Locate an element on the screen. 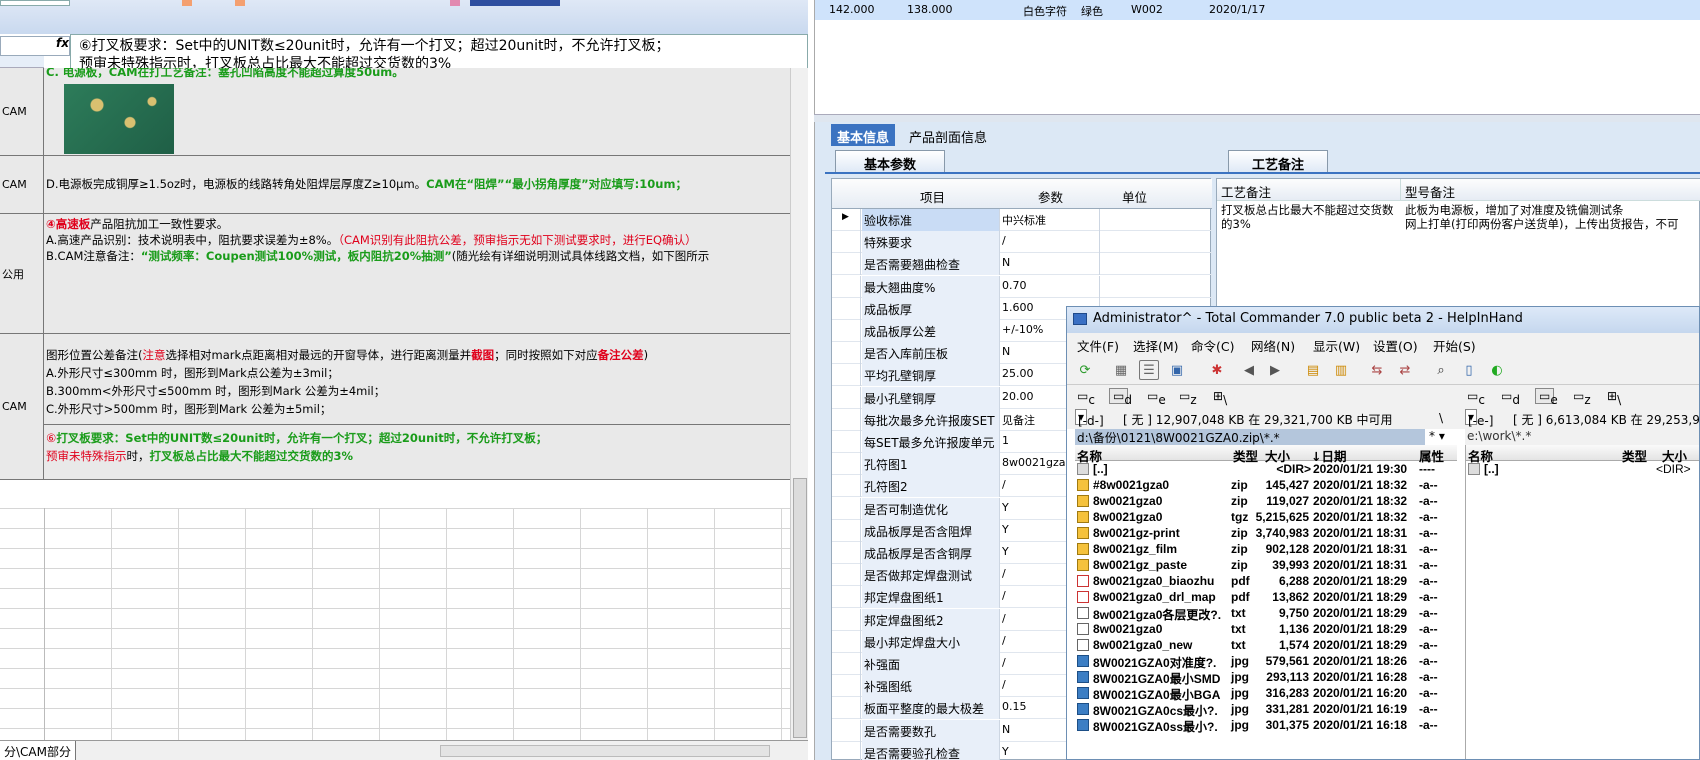 This screenshot has height=760, width=1700. column-header: 项目 is located at coordinates (932, 196).